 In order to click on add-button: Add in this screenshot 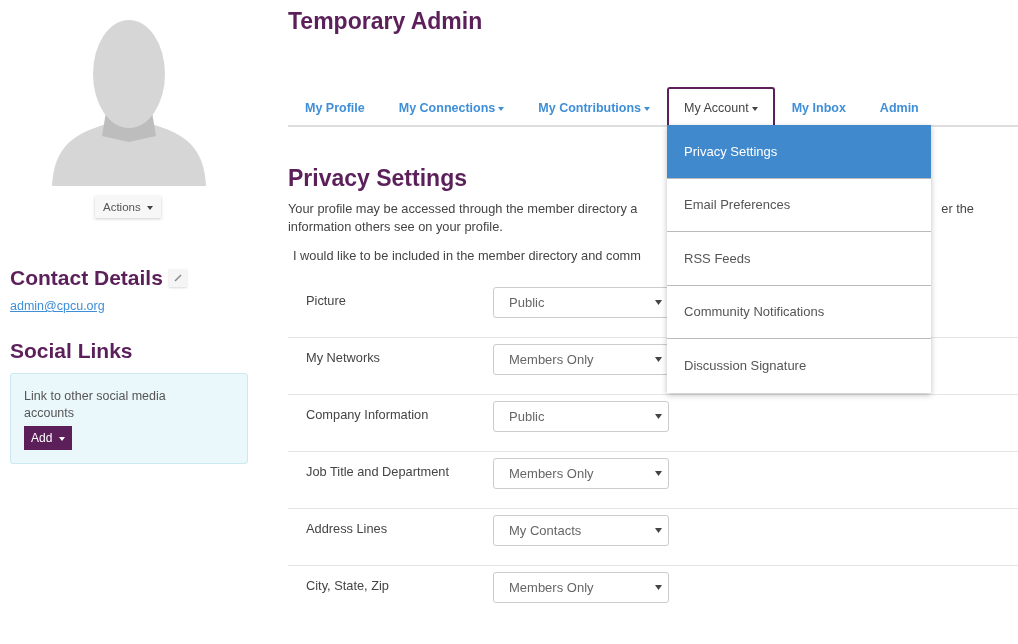, I will do `click(48, 438)`.